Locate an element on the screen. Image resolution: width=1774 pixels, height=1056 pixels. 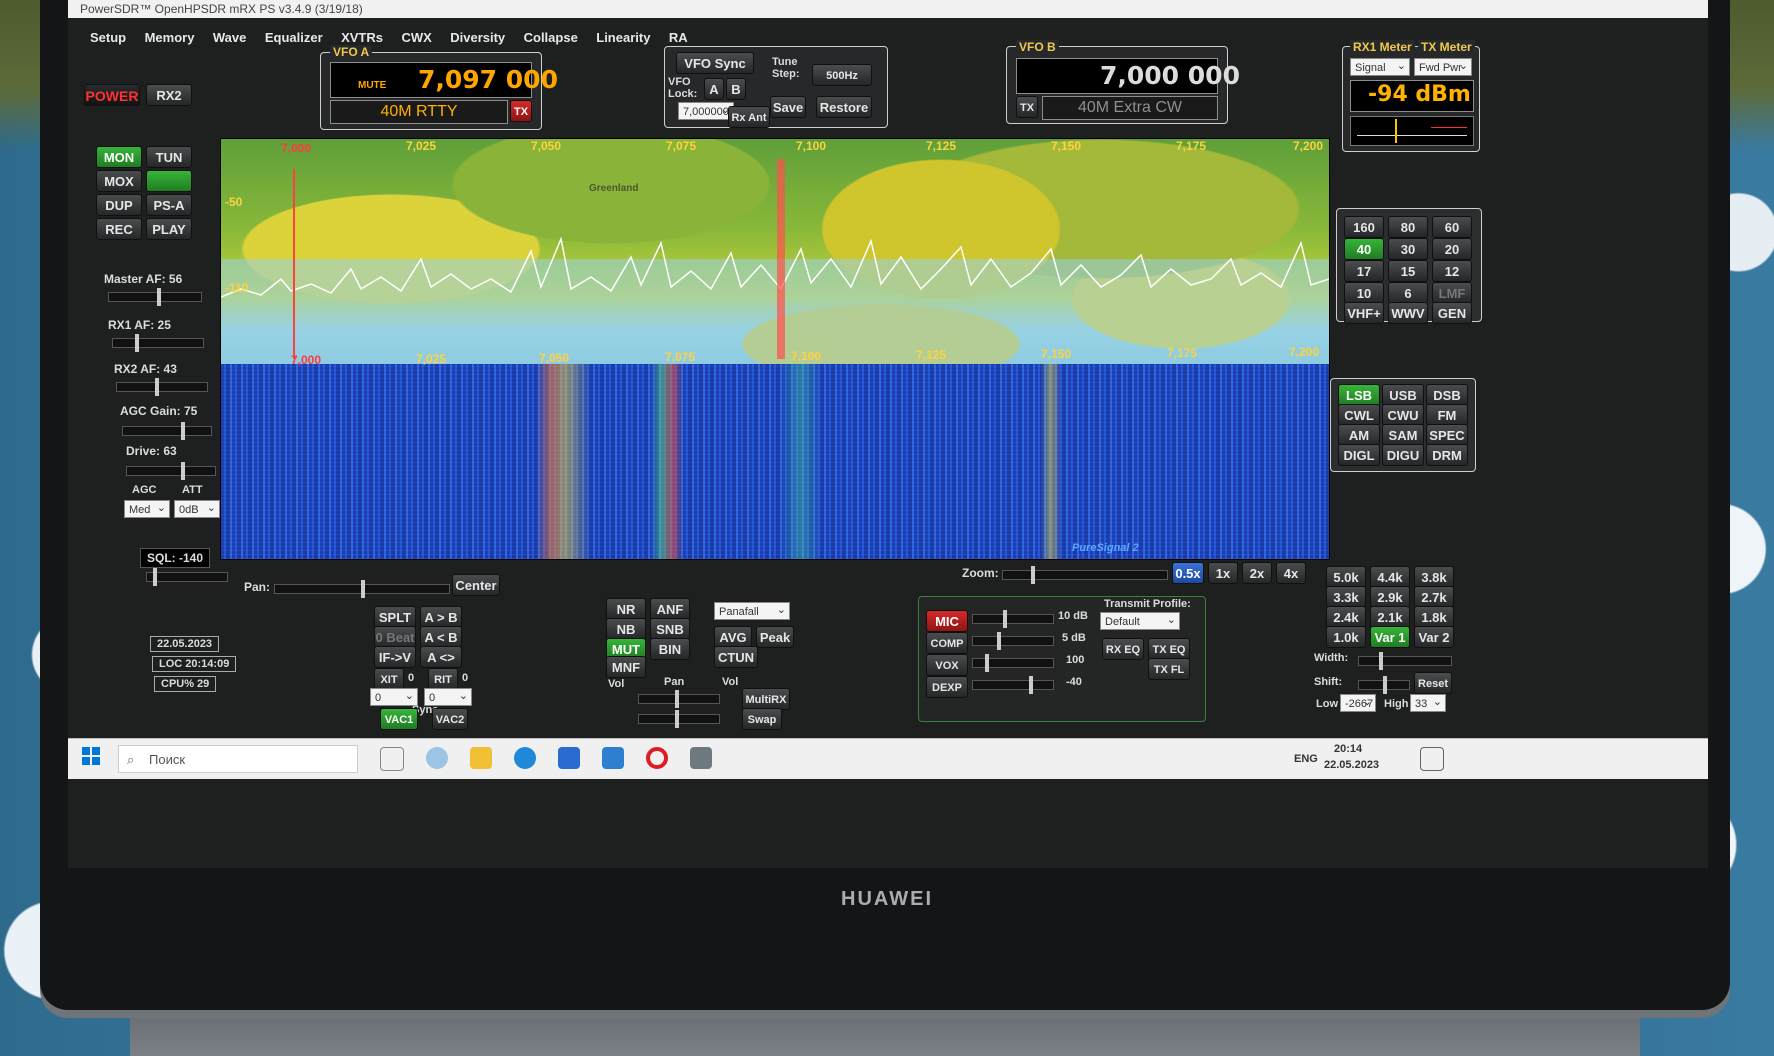
vfo-b-tx-button: TX is located at coordinates (1027, 107).